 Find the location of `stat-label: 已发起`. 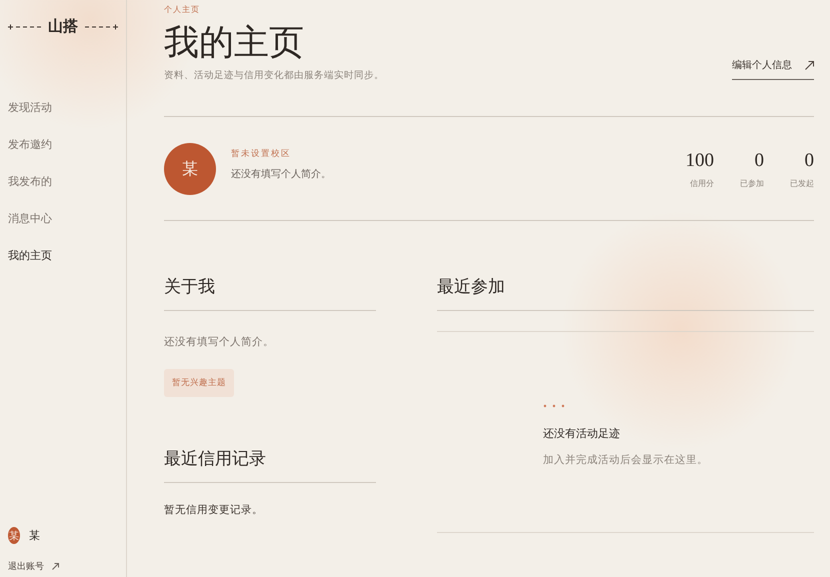

stat-label: 已发起 is located at coordinates (802, 183).